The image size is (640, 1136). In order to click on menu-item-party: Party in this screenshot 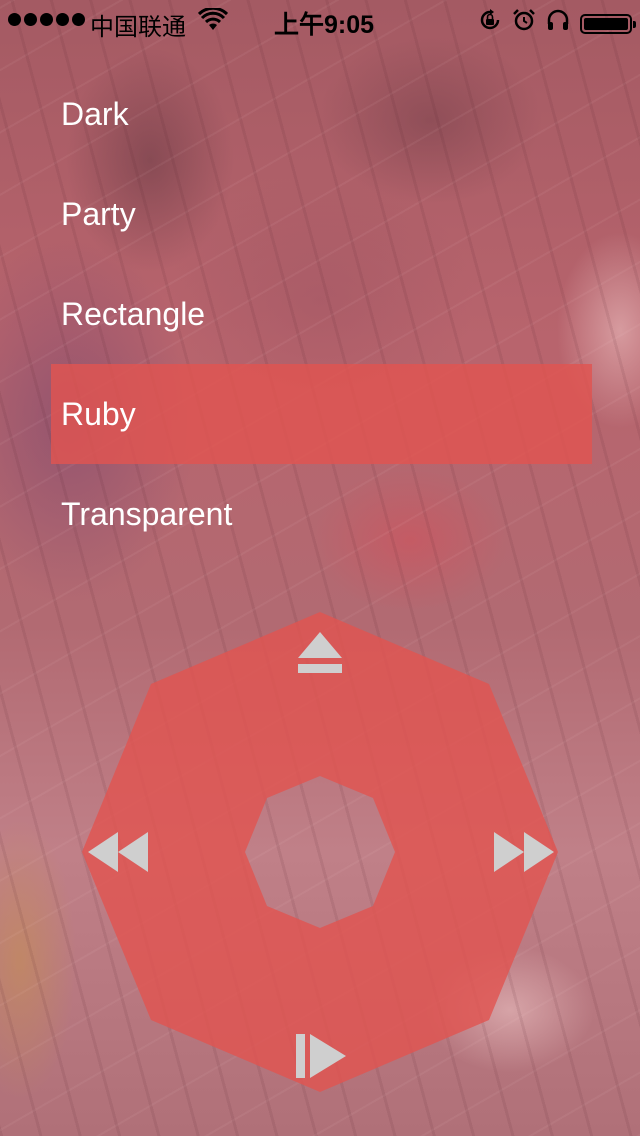, I will do `click(321, 214)`.